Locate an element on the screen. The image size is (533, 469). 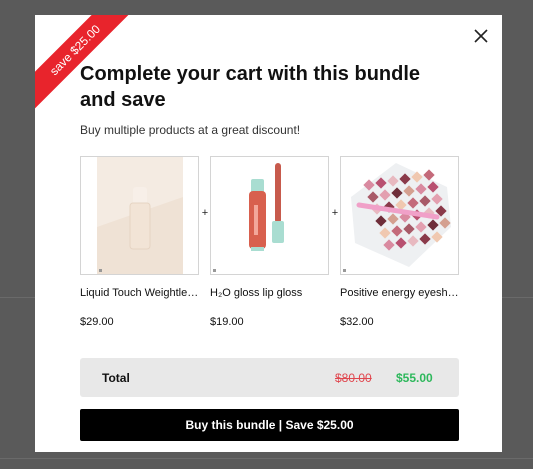
product-image-foundation is located at coordinates (139, 215).